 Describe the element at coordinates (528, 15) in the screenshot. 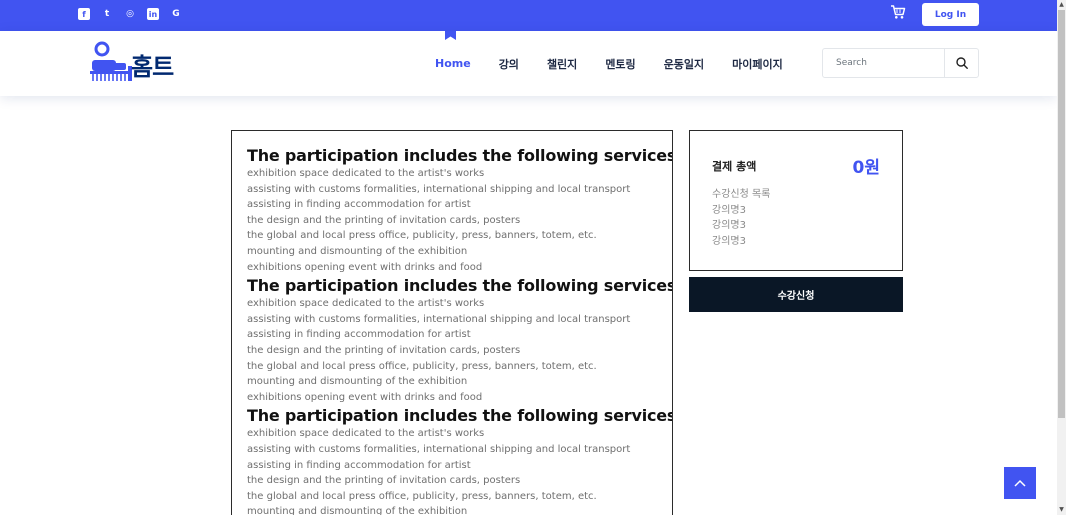

I see `top-bar: f t ◎ in G Log In` at that location.